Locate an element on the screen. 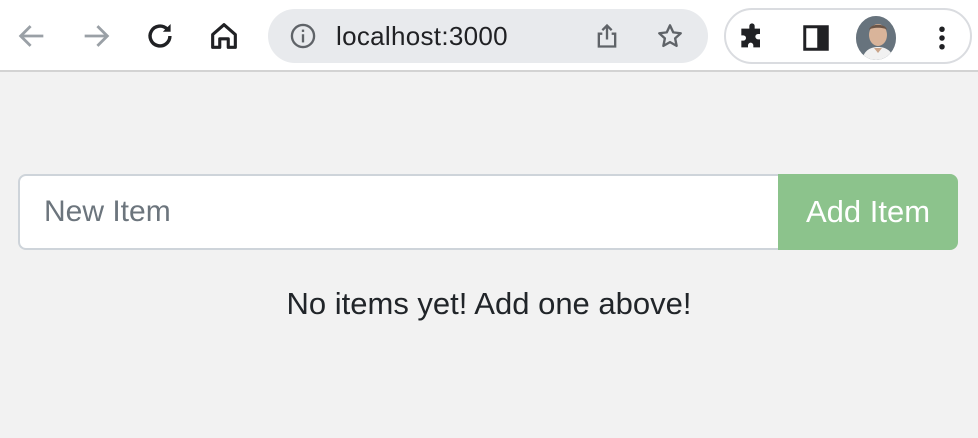  site-info-button is located at coordinates (303, 36).